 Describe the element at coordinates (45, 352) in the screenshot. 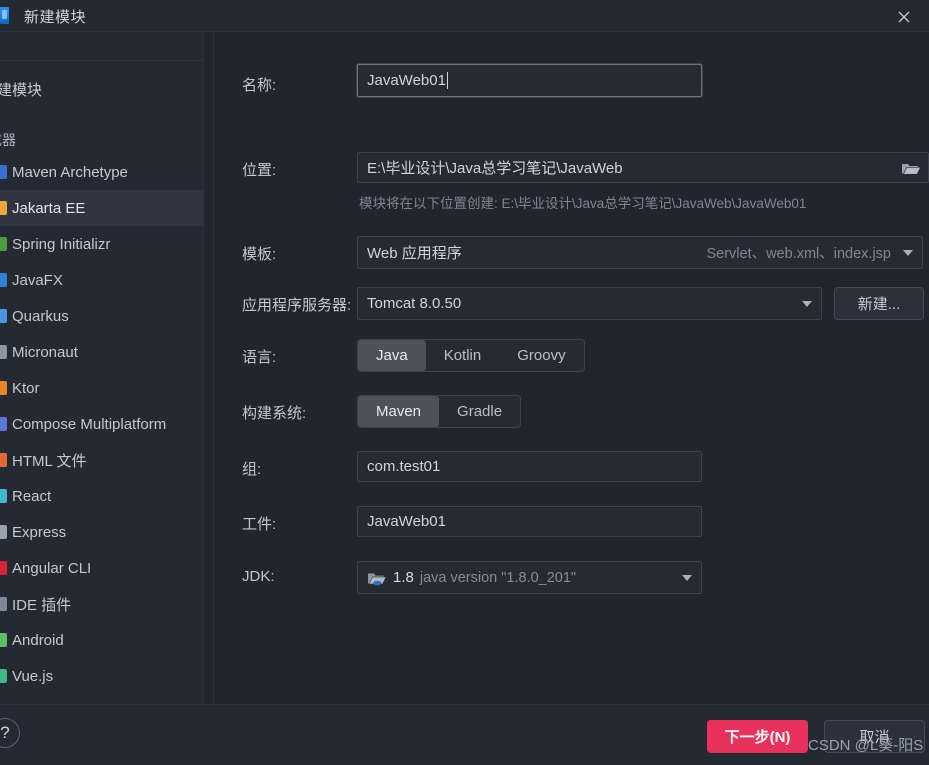

I see `sidebar-item-label: Micronaut` at that location.